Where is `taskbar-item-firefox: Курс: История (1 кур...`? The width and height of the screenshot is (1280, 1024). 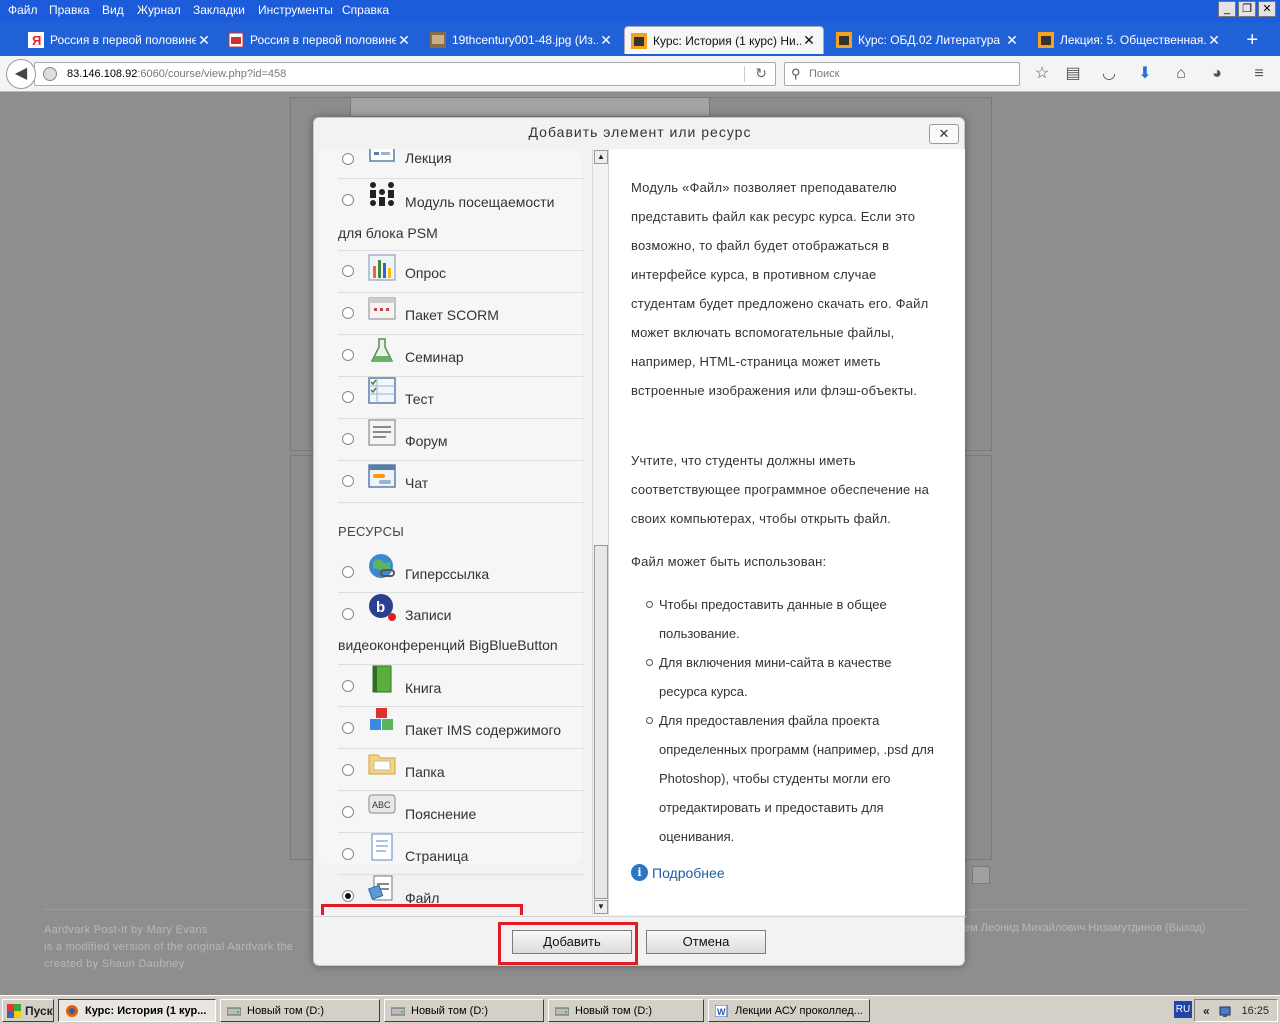 taskbar-item-firefox: Курс: История (1 кур... is located at coordinates (137, 1010).